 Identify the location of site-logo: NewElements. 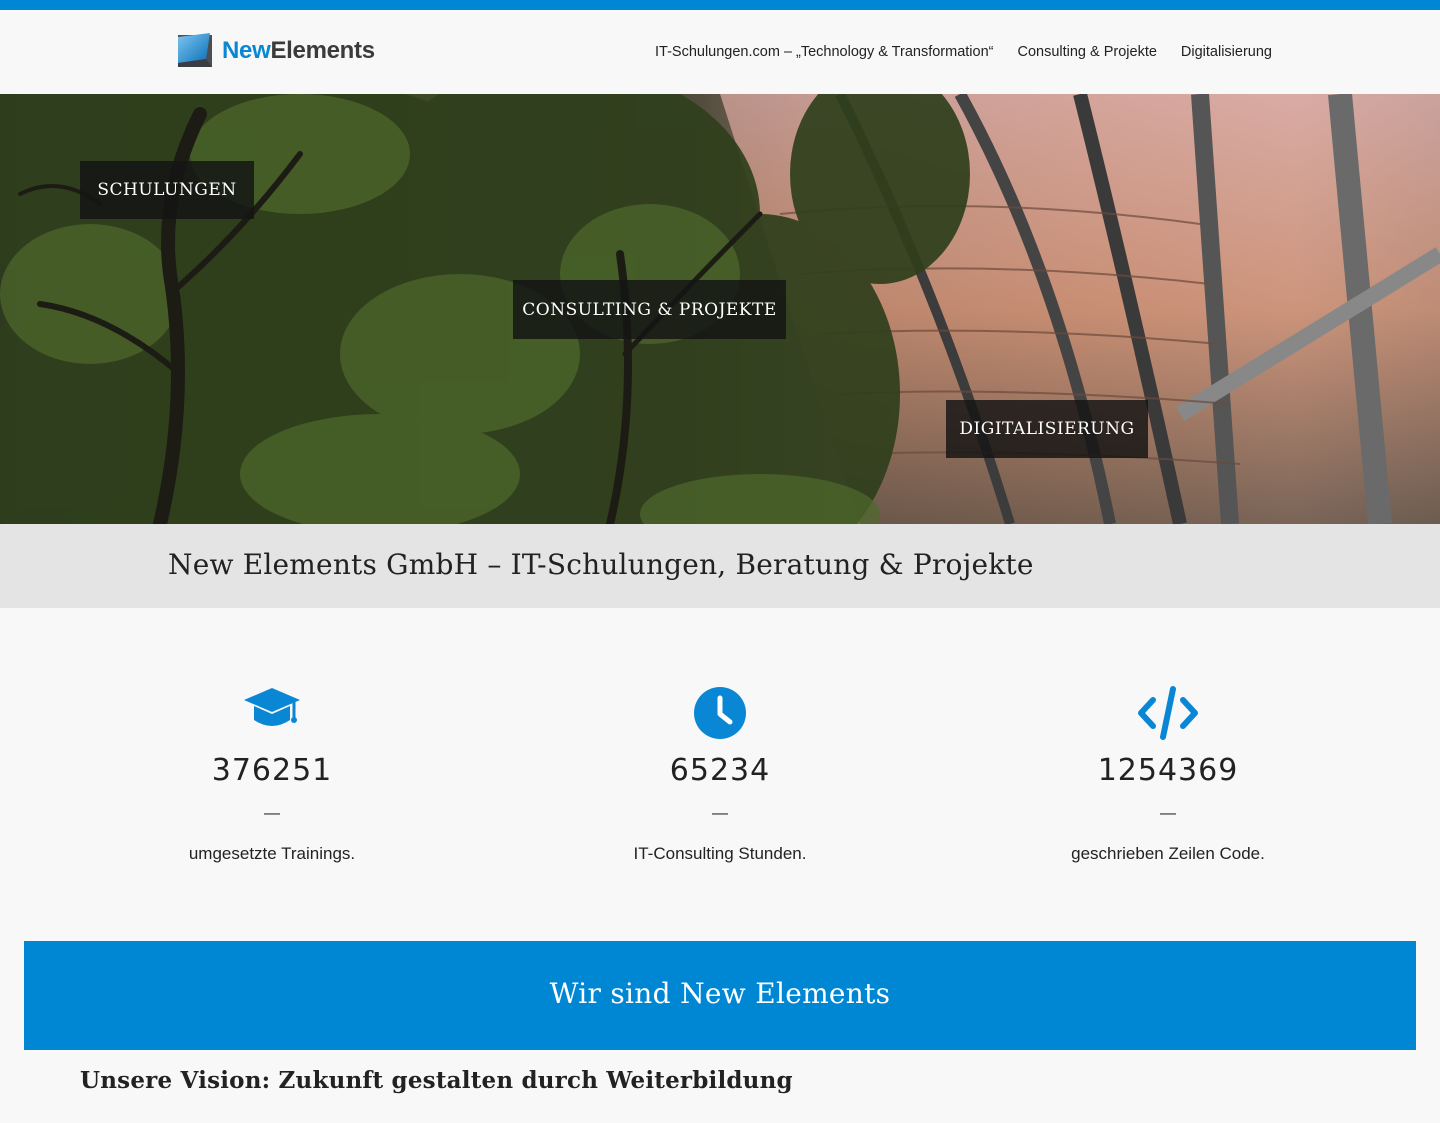
(275, 51).